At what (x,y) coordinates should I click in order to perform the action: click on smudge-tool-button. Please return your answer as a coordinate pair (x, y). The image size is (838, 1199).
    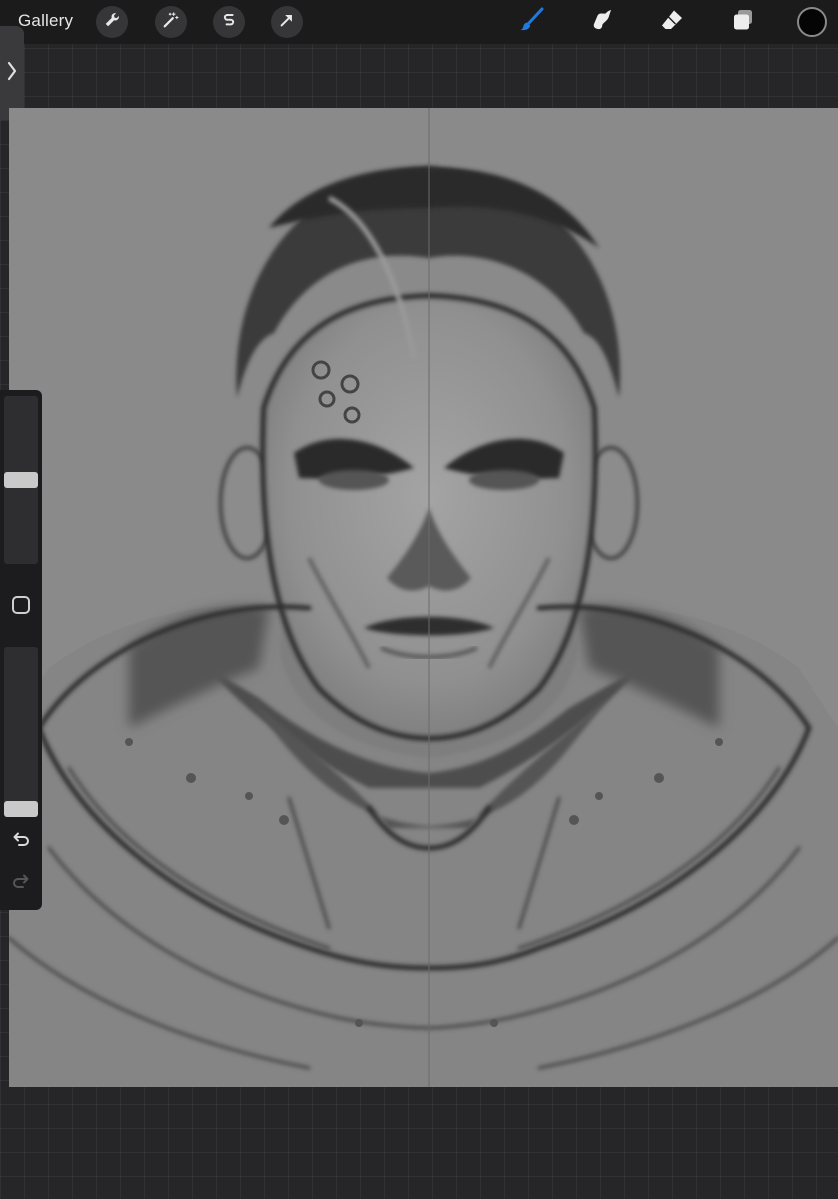
    Looking at the image, I should click on (602, 22).